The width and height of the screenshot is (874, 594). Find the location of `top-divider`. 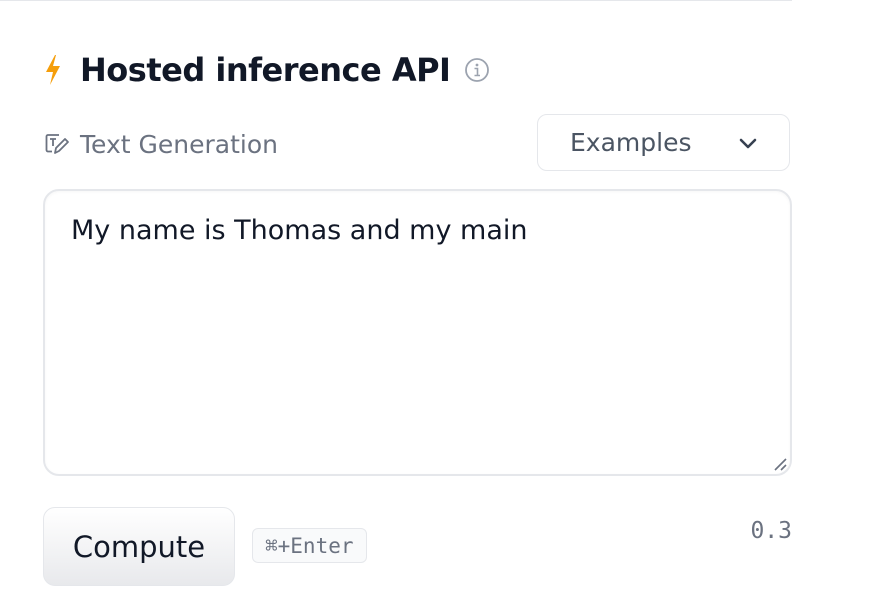

top-divider is located at coordinates (396, 0).